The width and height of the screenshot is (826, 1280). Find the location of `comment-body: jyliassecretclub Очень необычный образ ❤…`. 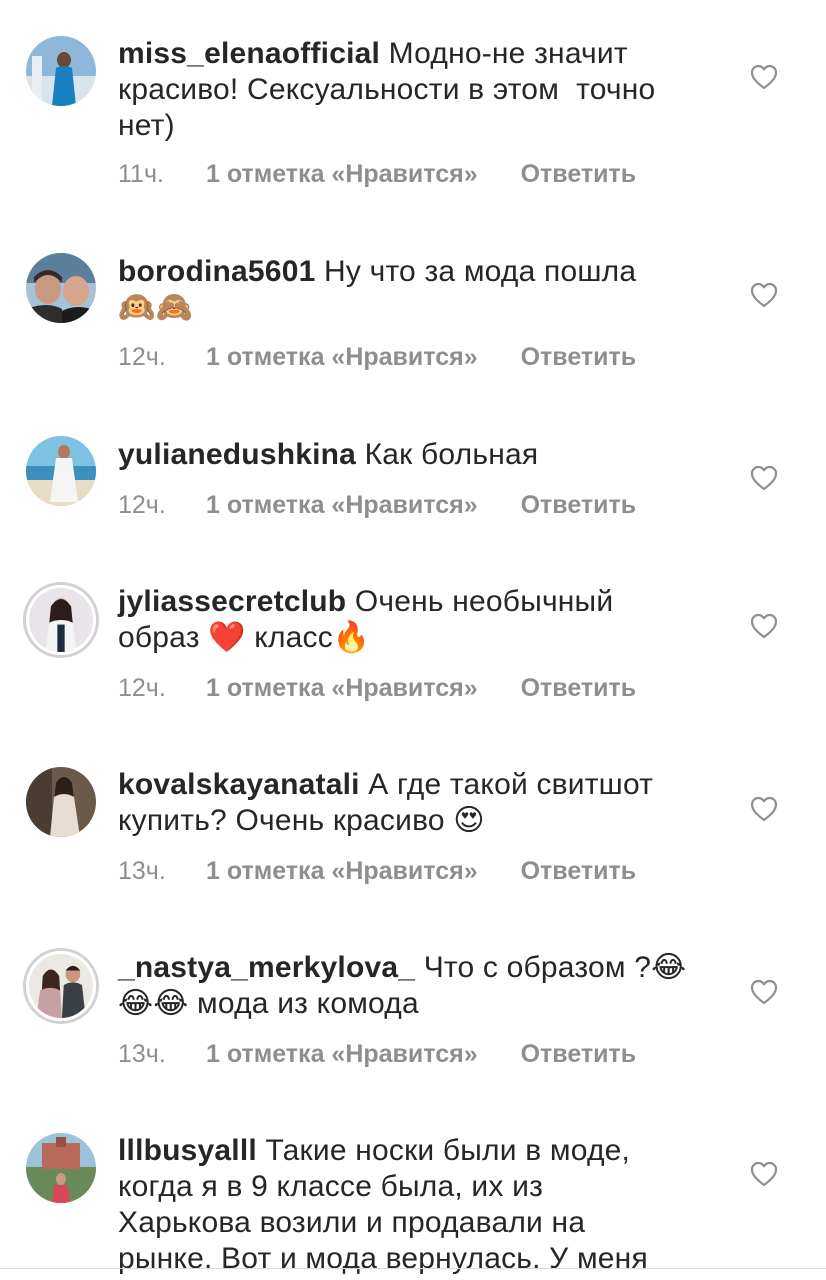

comment-body: jyliassecretclub Очень необычный образ ❤… is located at coordinates (418, 620).